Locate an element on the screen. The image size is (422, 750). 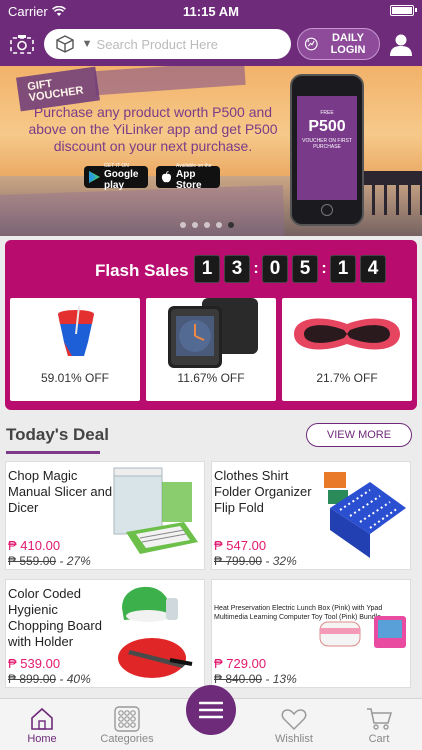
search-bar: ▼ is located at coordinates (167, 44).